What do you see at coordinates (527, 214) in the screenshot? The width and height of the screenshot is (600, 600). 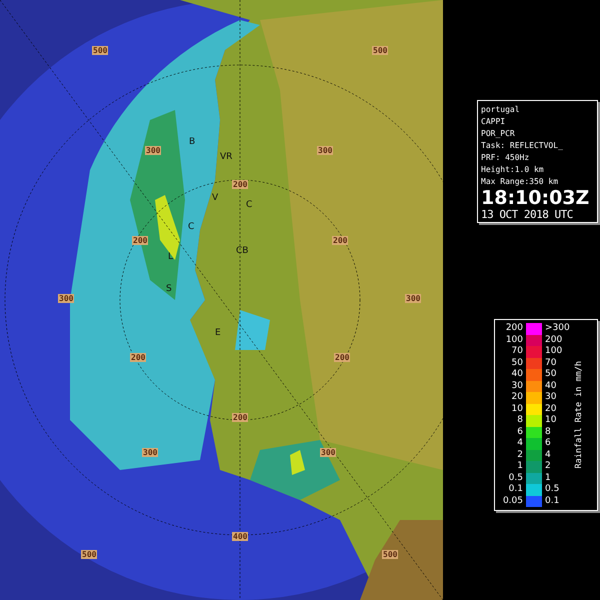 I see `scan-date: 13 OCT 2018 UTC` at bounding box center [527, 214].